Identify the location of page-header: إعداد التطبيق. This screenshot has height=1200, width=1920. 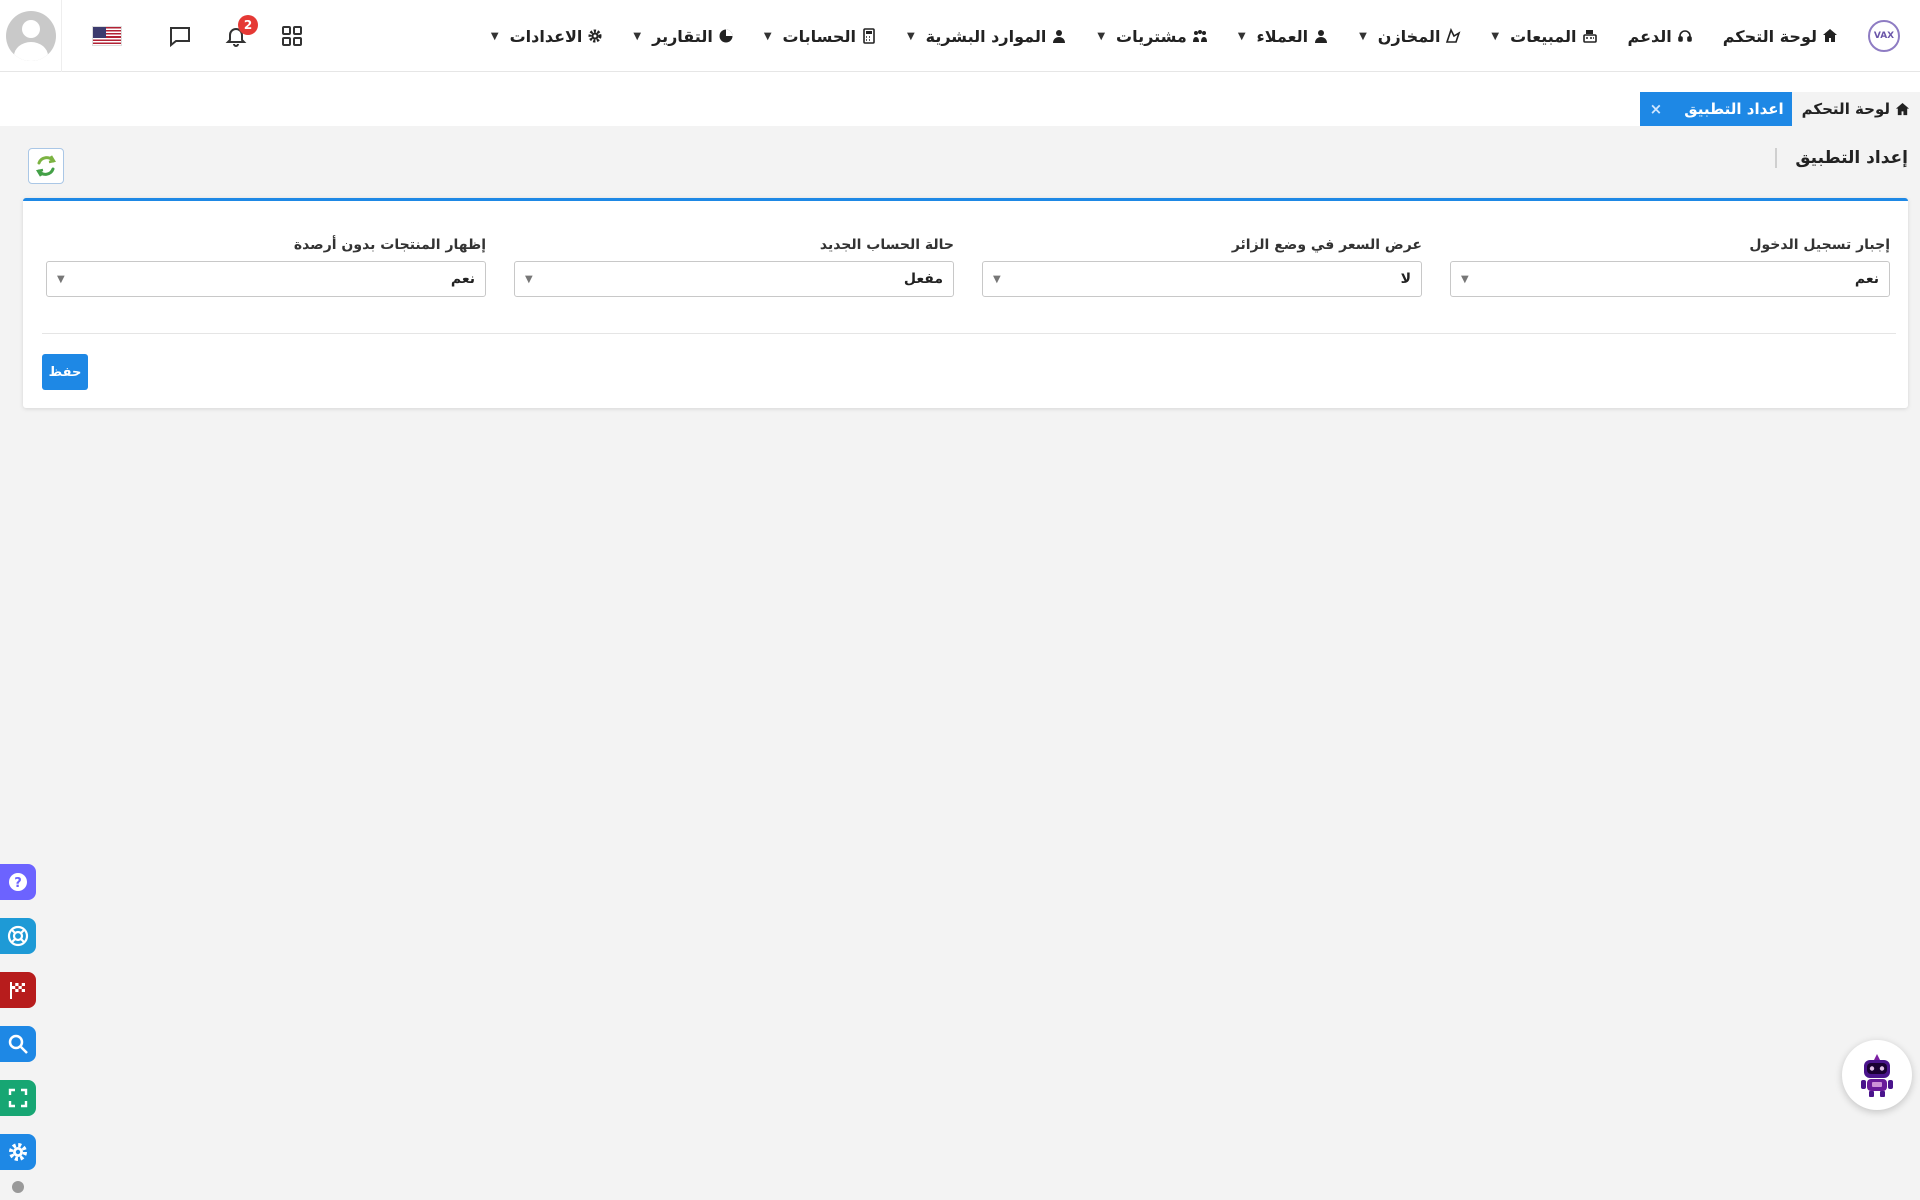
(1841, 158).